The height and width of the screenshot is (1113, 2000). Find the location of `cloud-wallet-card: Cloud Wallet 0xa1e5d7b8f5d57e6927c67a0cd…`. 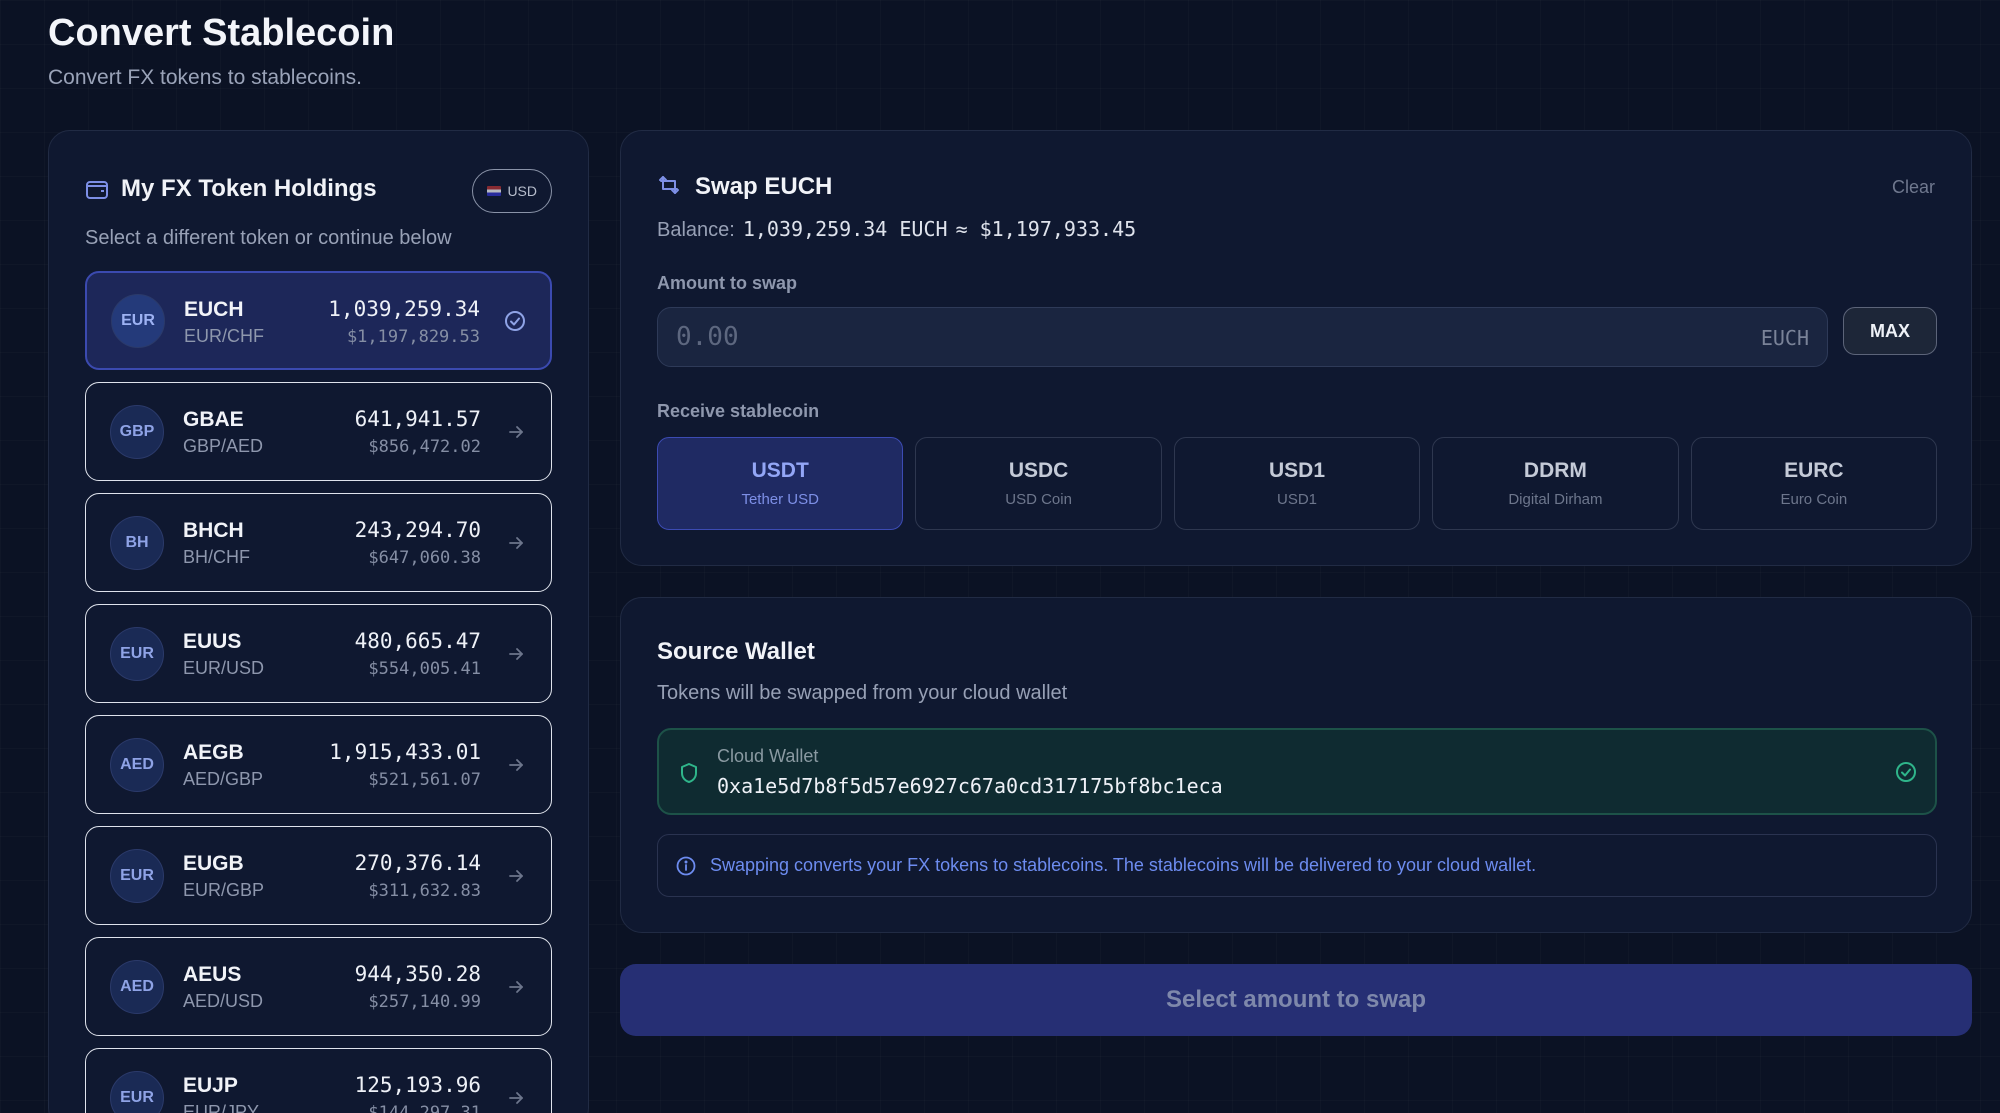

cloud-wallet-card: Cloud Wallet 0xa1e5d7b8f5d57e6927c67a0cd… is located at coordinates (1297, 771).